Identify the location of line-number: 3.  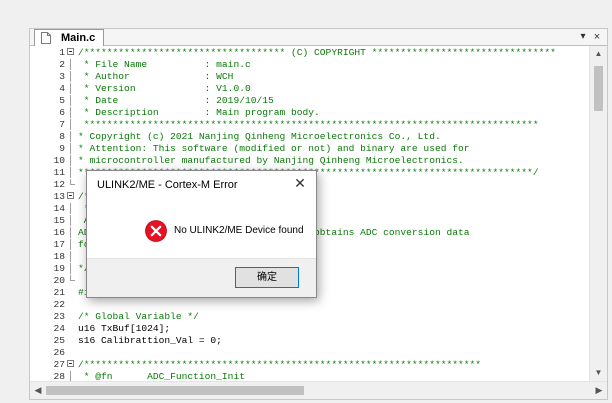
(62, 76).